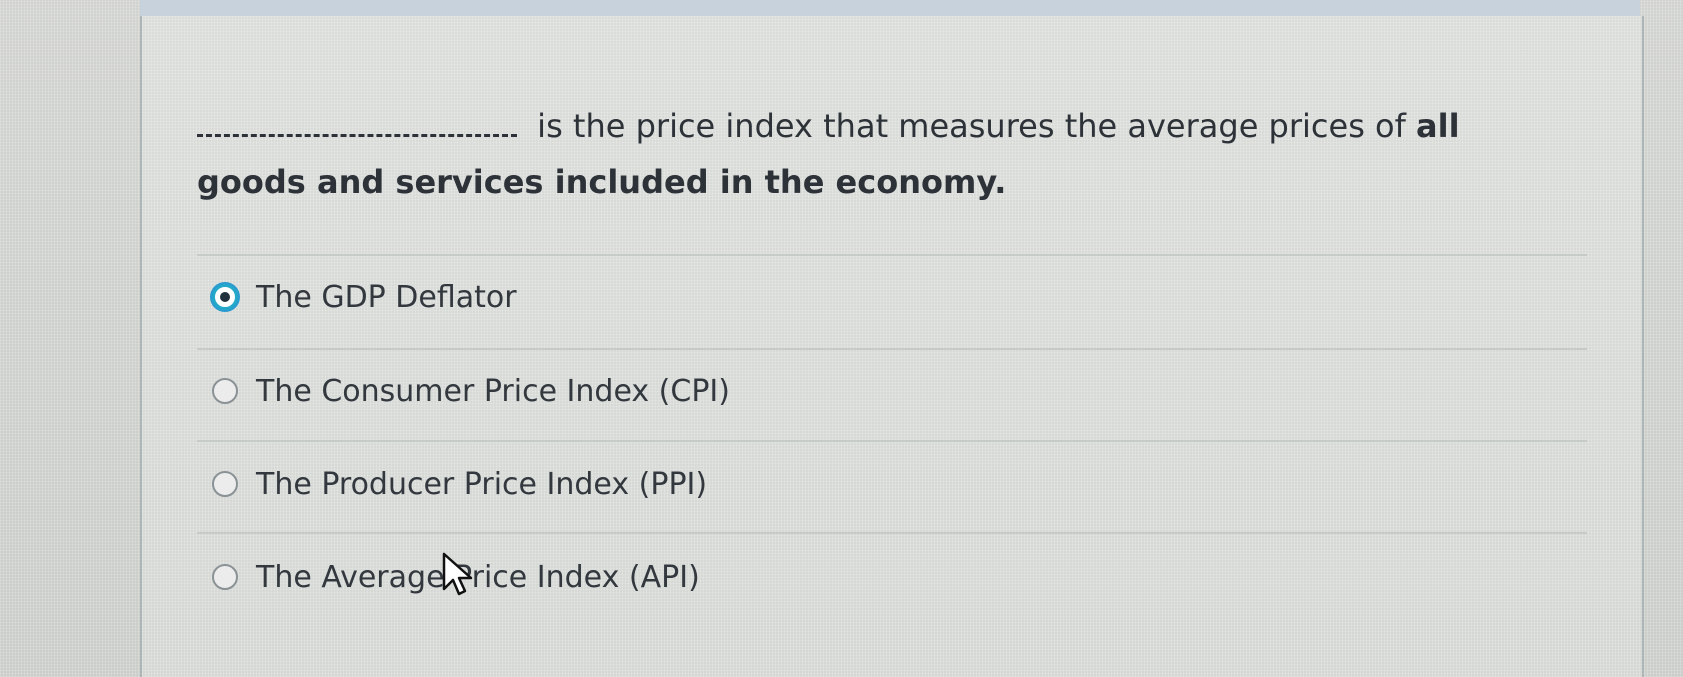  What do you see at coordinates (357, 135) in the screenshot?
I see `answer-blank` at bounding box center [357, 135].